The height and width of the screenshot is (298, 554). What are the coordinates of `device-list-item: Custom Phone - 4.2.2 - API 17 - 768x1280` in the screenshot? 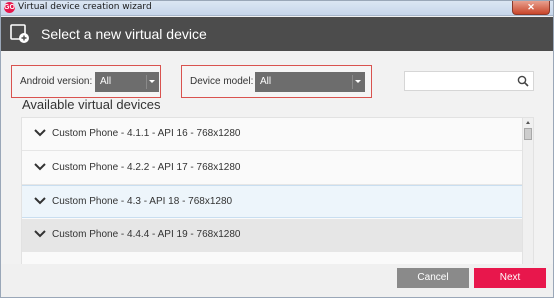 It's located at (272, 168).